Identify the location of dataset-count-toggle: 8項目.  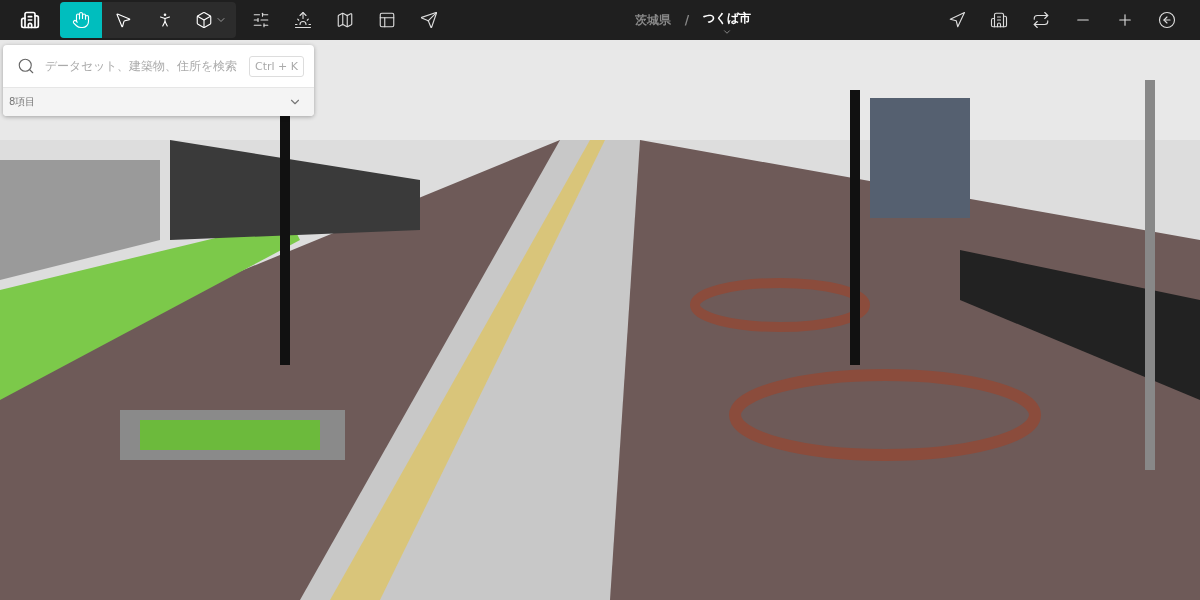
(158, 102).